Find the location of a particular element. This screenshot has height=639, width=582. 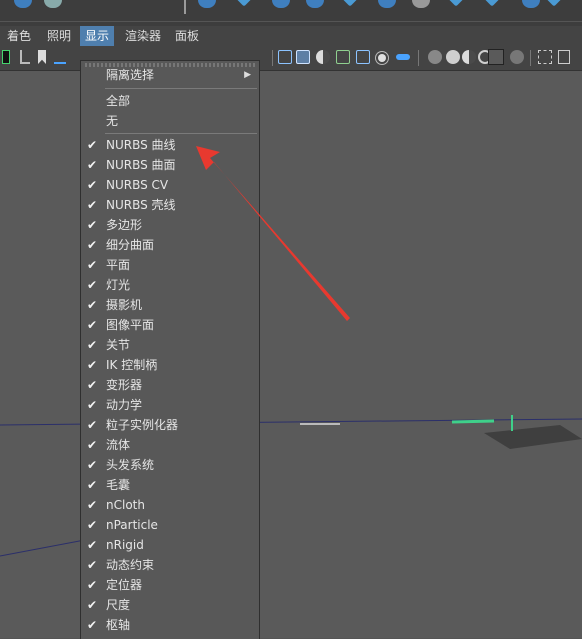

menu-check-item: ✔ 细分曲面 is located at coordinates (170, 245).